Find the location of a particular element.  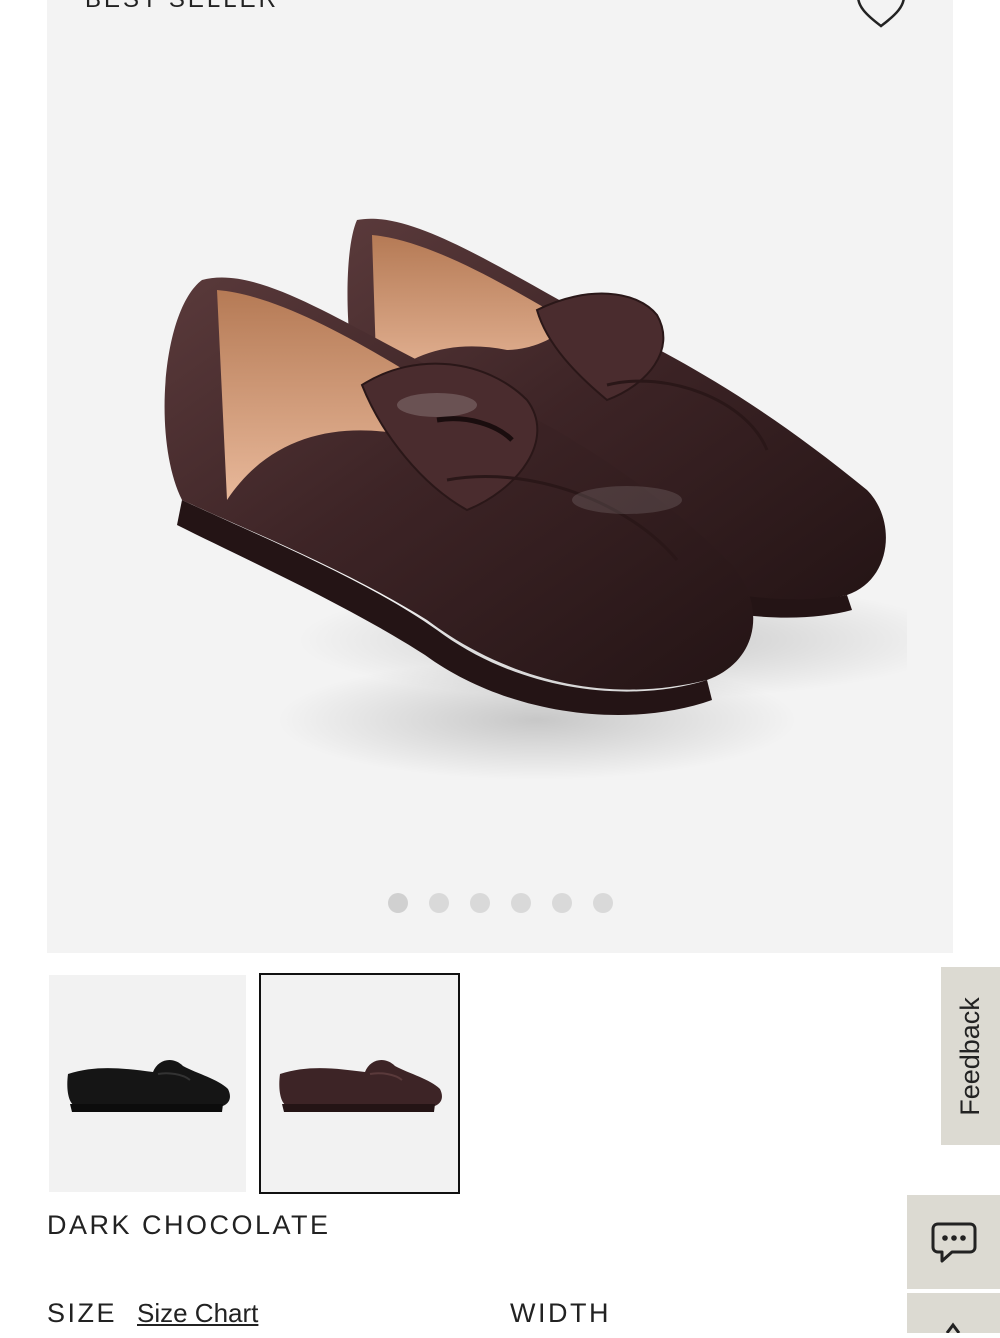

chevron-up-icon is located at coordinates (953, 1328).